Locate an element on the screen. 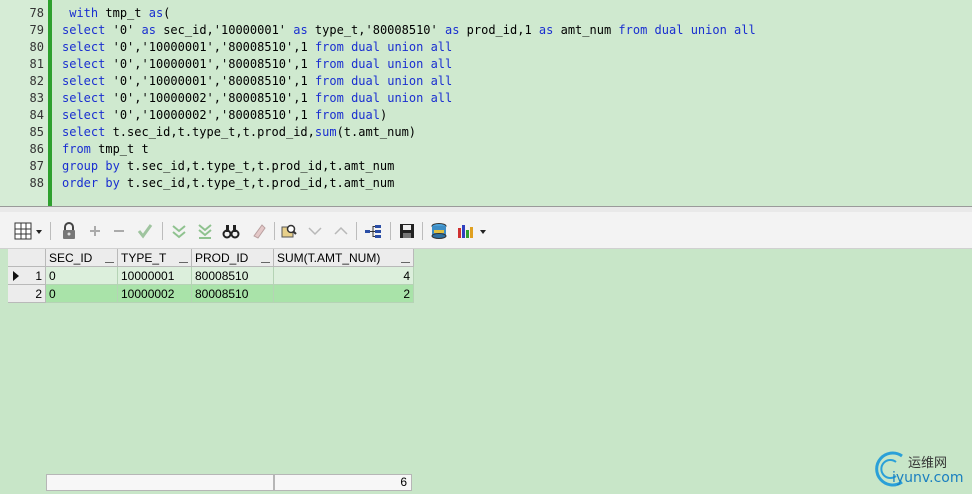  row-number: 1 is located at coordinates (38, 276).